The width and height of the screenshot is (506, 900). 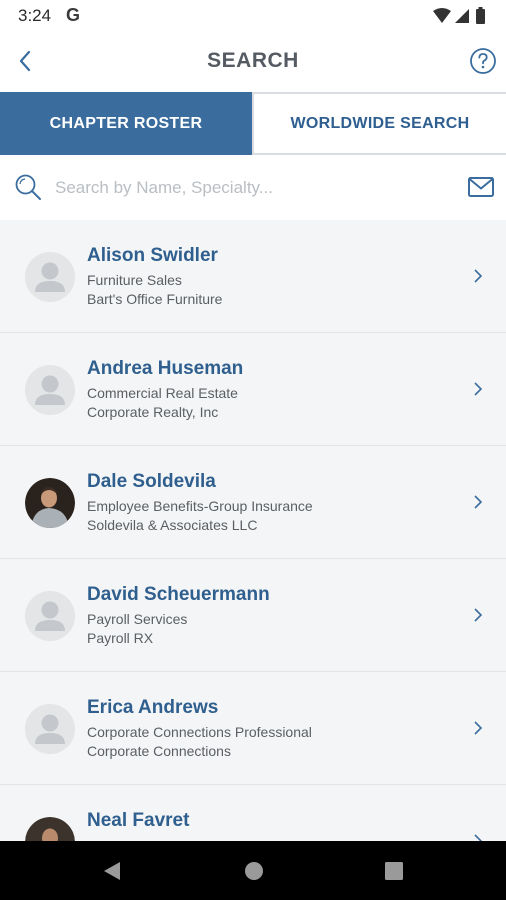 I want to click on list-item: Neal Favret, so click(x=253, y=813).